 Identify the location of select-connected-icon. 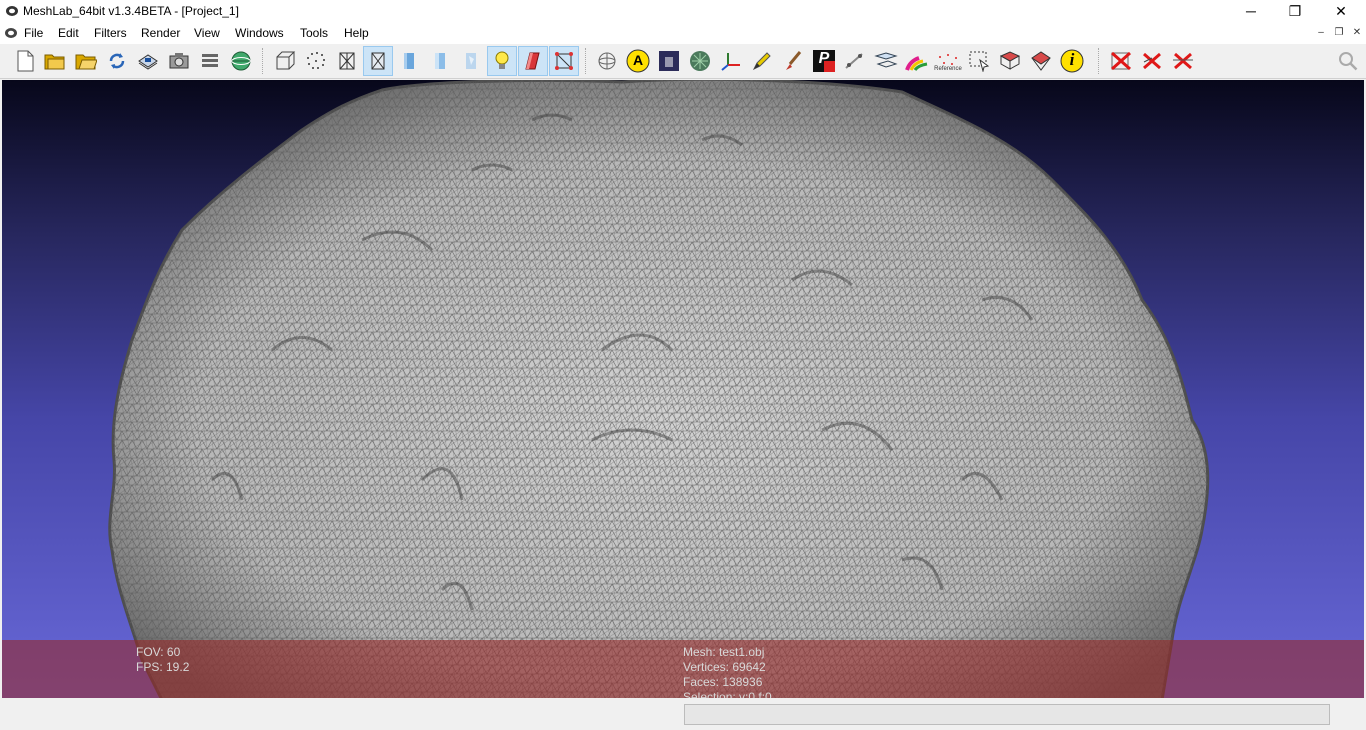
(1010, 60).